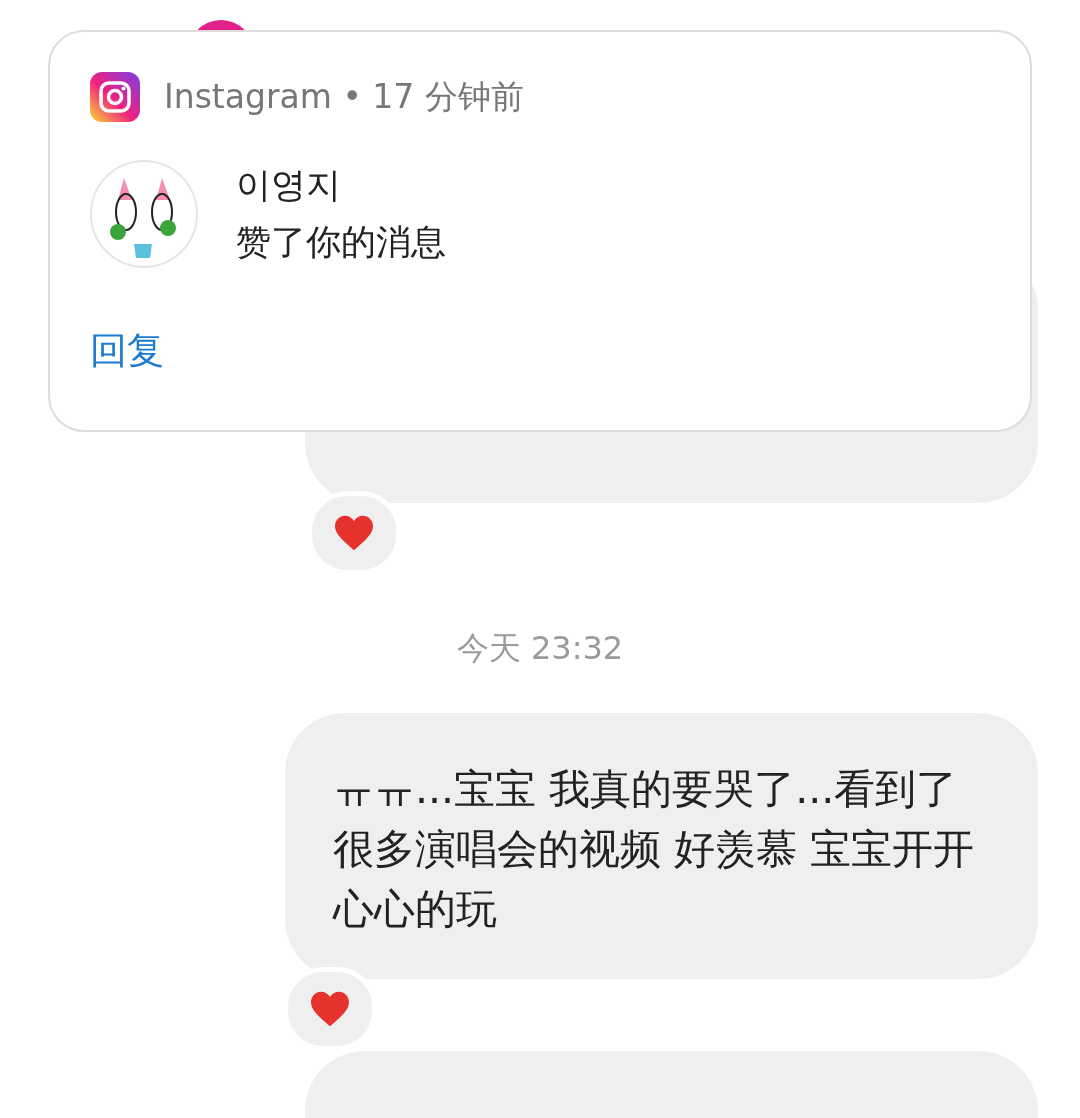  Describe the element at coordinates (540, 648) in the screenshot. I see `timestamp: 今天 23:32` at that location.